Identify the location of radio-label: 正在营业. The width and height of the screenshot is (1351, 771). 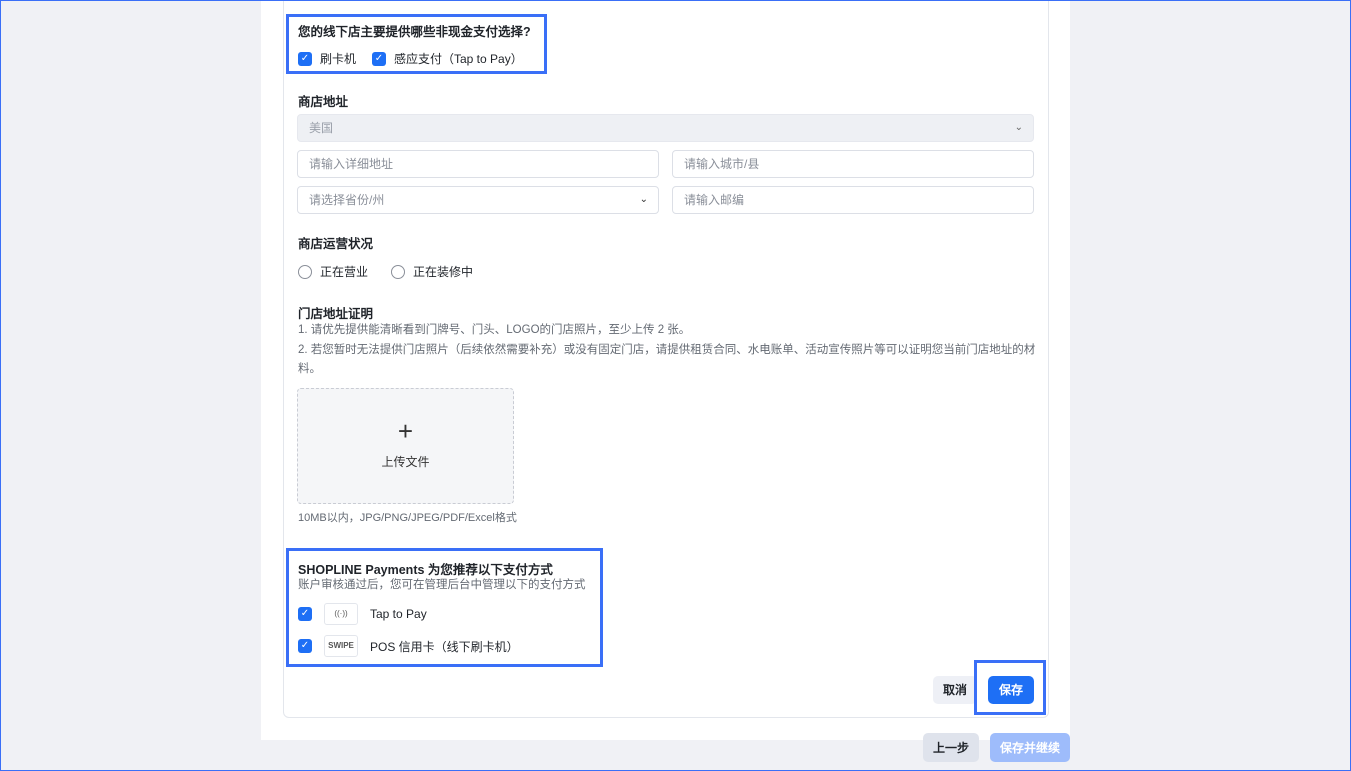
(344, 272).